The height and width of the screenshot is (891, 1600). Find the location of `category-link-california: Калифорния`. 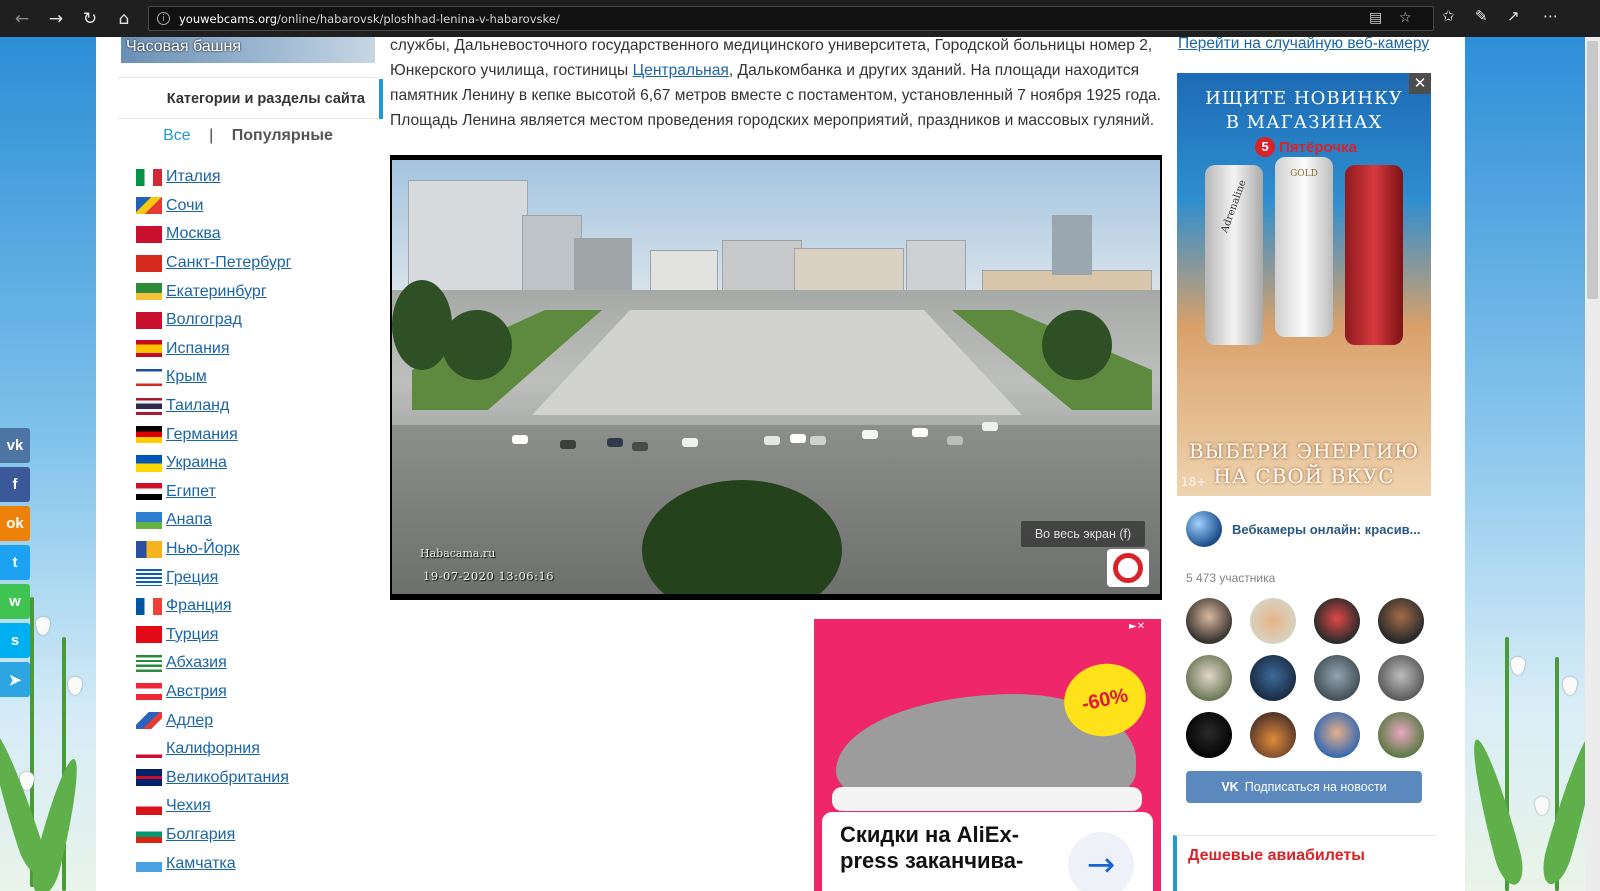

category-link-california: Калифорния is located at coordinates (213, 749).